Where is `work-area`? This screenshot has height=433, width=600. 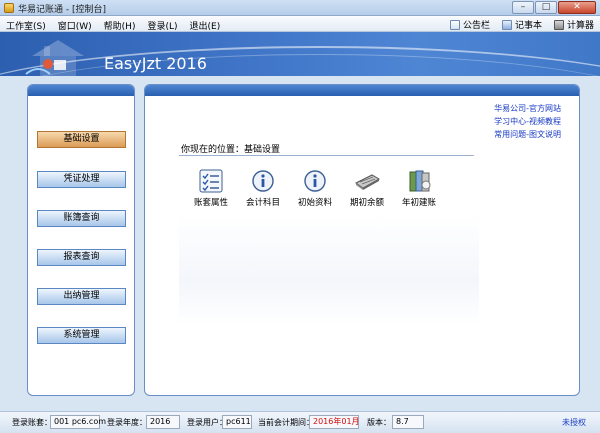
work-area is located at coordinates (329, 270).